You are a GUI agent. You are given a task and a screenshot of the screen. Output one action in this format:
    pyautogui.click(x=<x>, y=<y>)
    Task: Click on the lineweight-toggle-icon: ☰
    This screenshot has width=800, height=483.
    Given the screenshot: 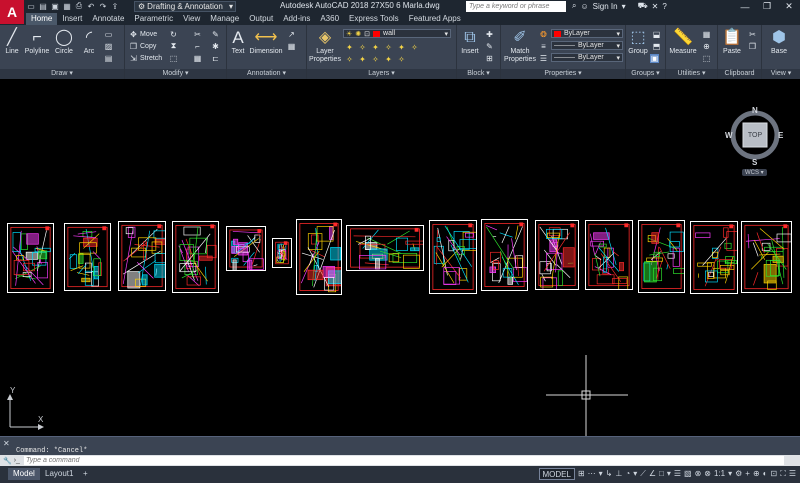 What is the action you would take?
    pyautogui.click(x=677, y=474)
    